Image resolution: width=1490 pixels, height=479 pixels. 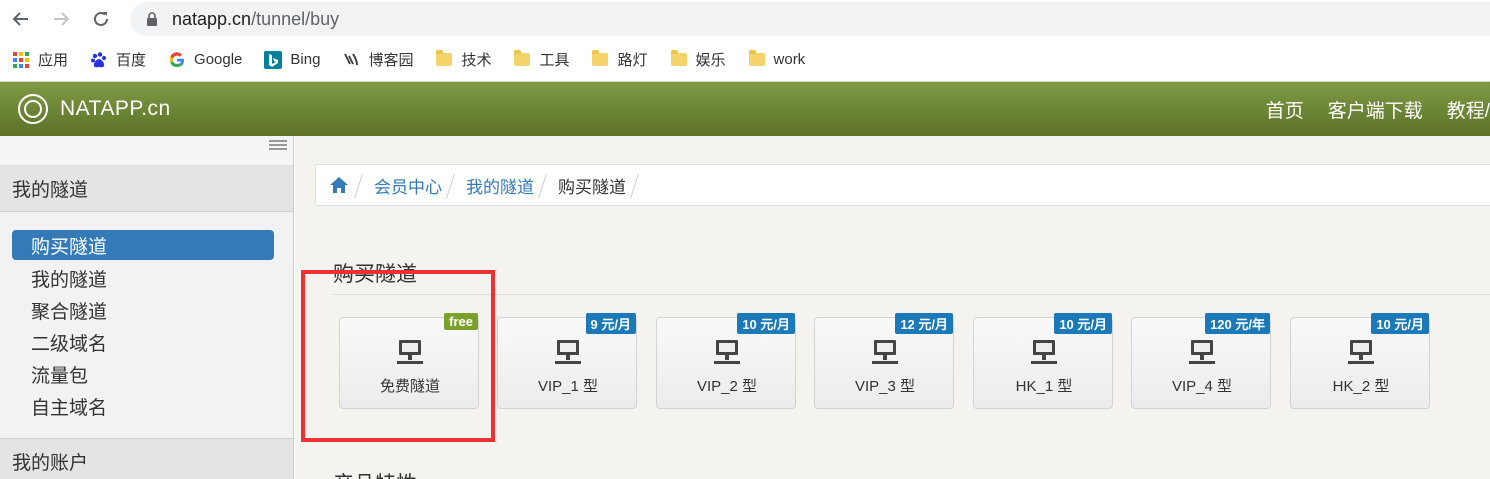 What do you see at coordinates (143, 406) in the screenshot?
I see `sidebar-item-custom-domain: 自主域名` at bounding box center [143, 406].